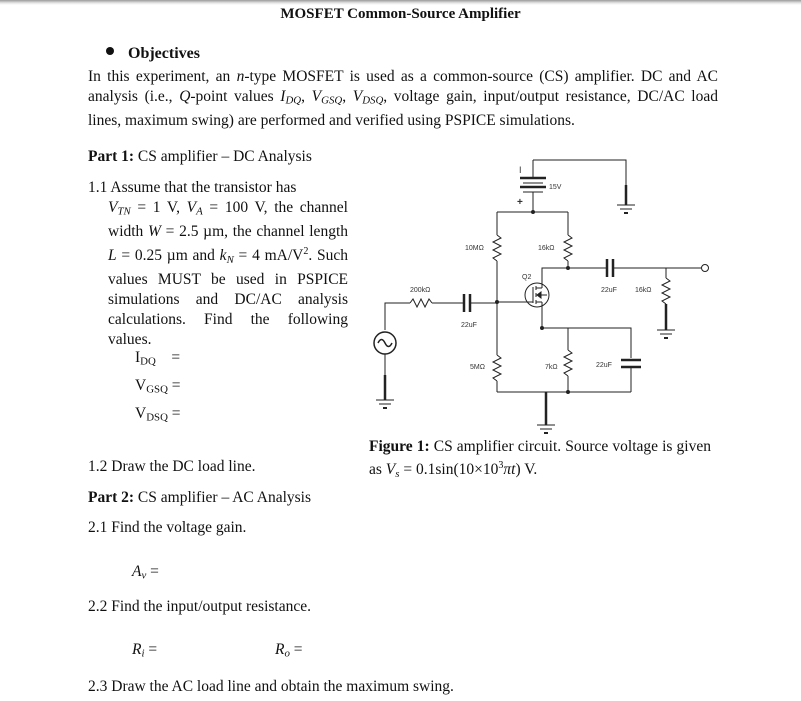  I want to click on resistor-200k, so click(421, 303).